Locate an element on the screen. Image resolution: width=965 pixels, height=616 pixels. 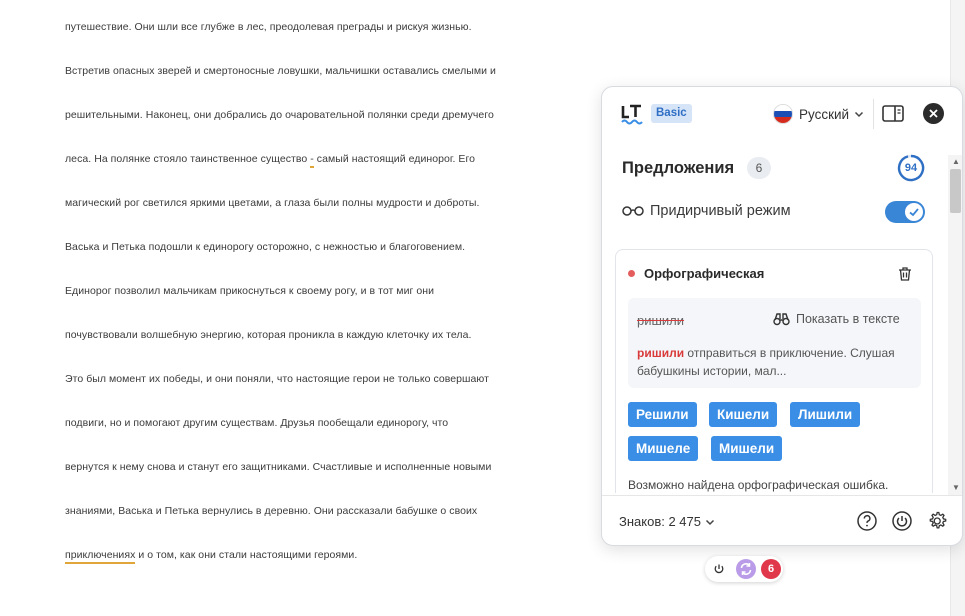
sidebar-toggle-icon is located at coordinates (893, 114).